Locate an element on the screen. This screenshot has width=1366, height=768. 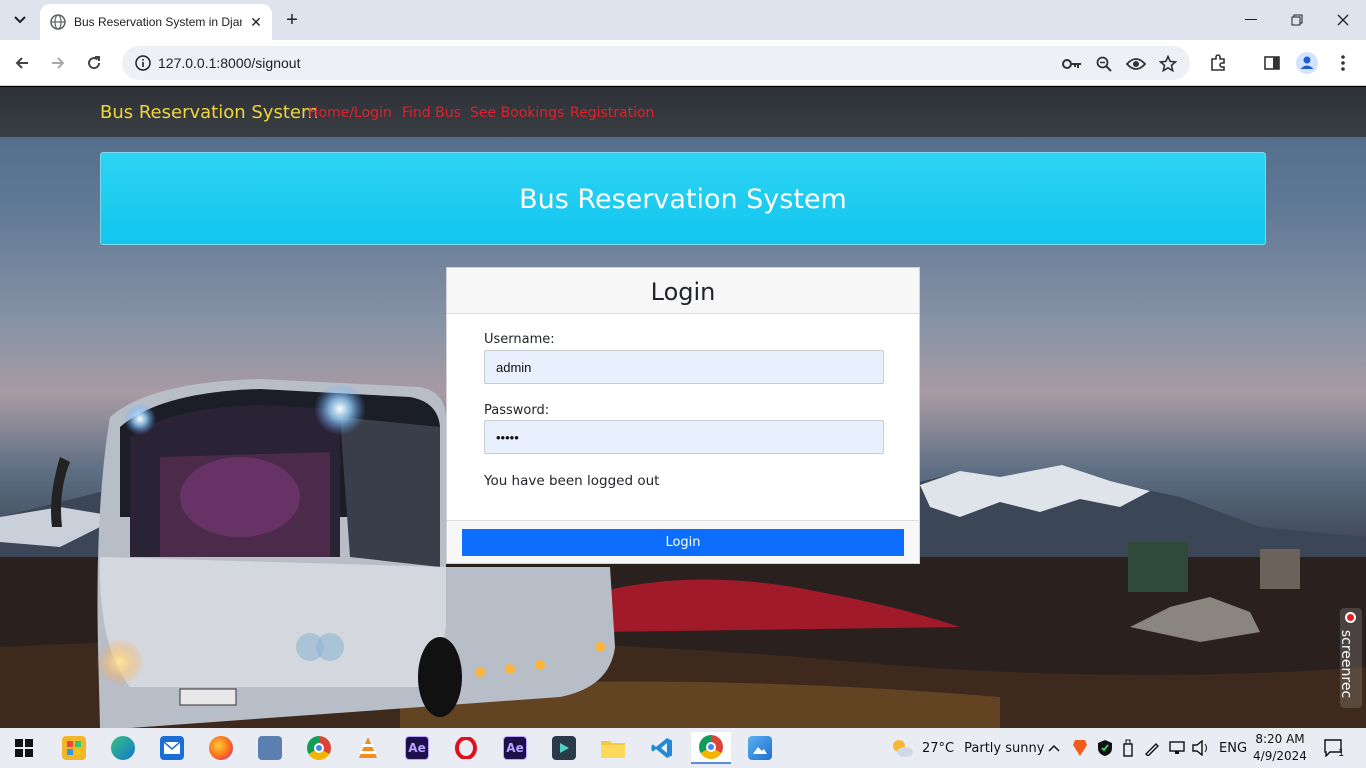
file-explorer-icon is located at coordinates (613, 748).